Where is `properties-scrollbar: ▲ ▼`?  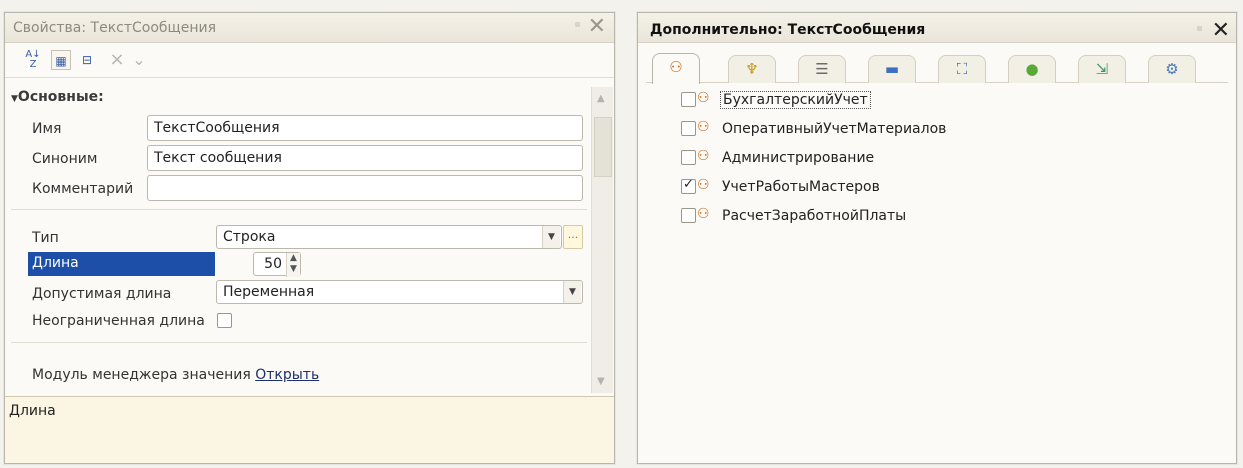
properties-scrollbar: ▲ ▼ is located at coordinates (602, 240).